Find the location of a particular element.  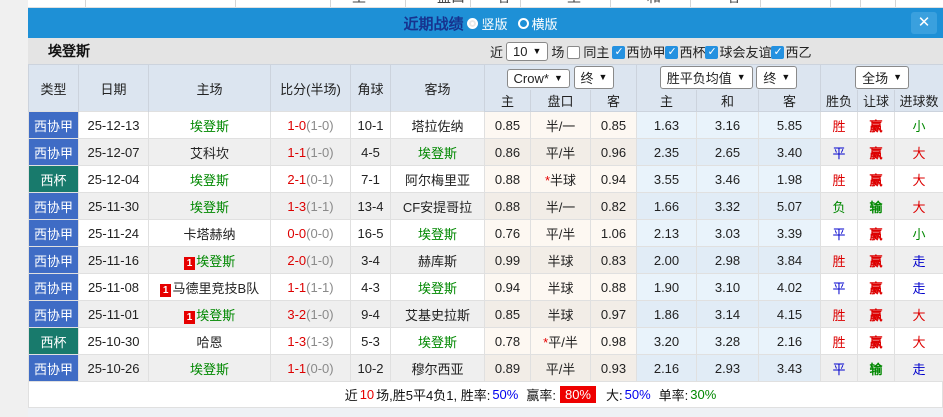

cell-away-team: 赫库斯 is located at coordinates (437, 260).